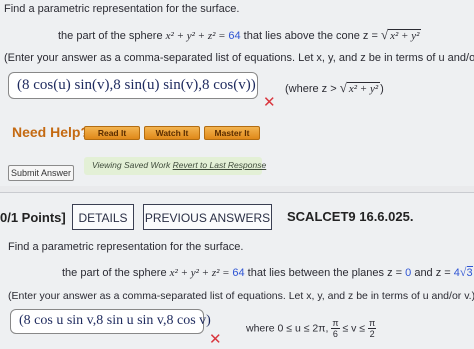  Describe the element at coordinates (311, 328) in the screenshot. I see `q2-domain-condition: where 0 ≤ u ≤ 2π, π6 ≤ v ≤ π2` at that location.